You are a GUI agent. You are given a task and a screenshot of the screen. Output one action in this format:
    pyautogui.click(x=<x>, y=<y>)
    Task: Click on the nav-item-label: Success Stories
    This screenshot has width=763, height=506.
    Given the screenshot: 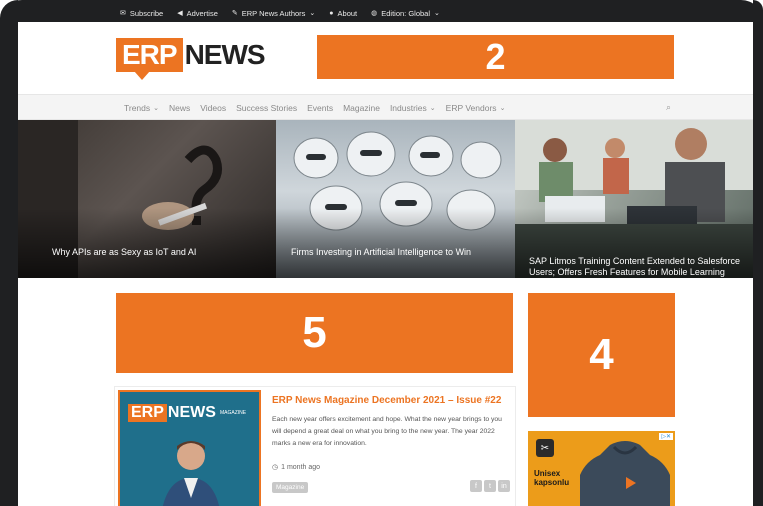 What is the action you would take?
    pyautogui.click(x=267, y=108)
    